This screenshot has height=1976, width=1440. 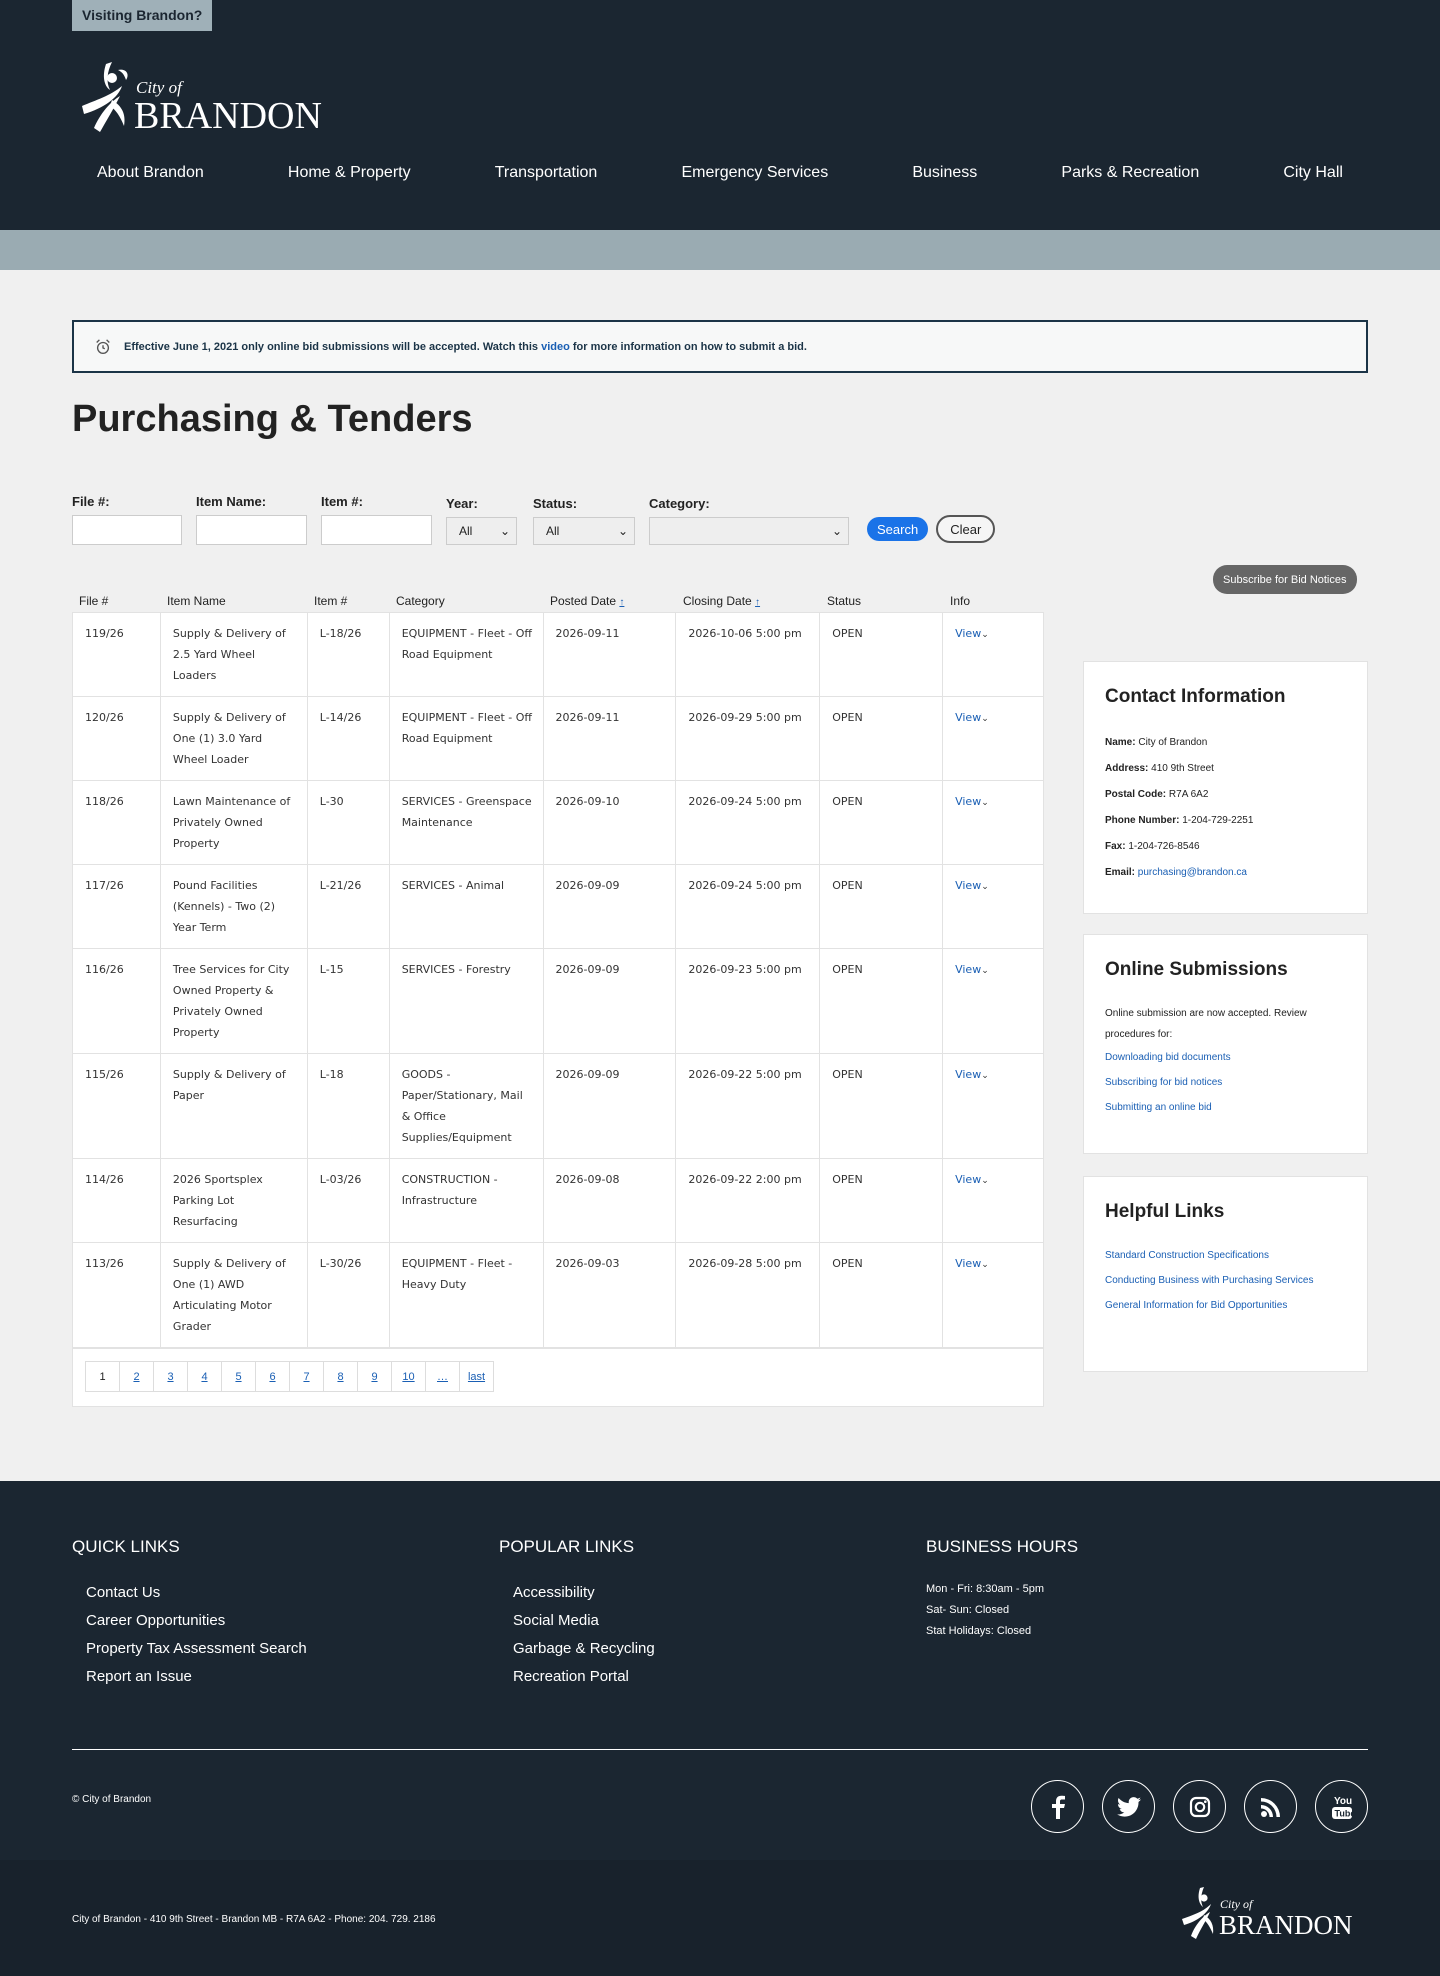 I want to click on standard-construction-specs-link: Standard Construction Specifications, so click(x=1225, y=1255).